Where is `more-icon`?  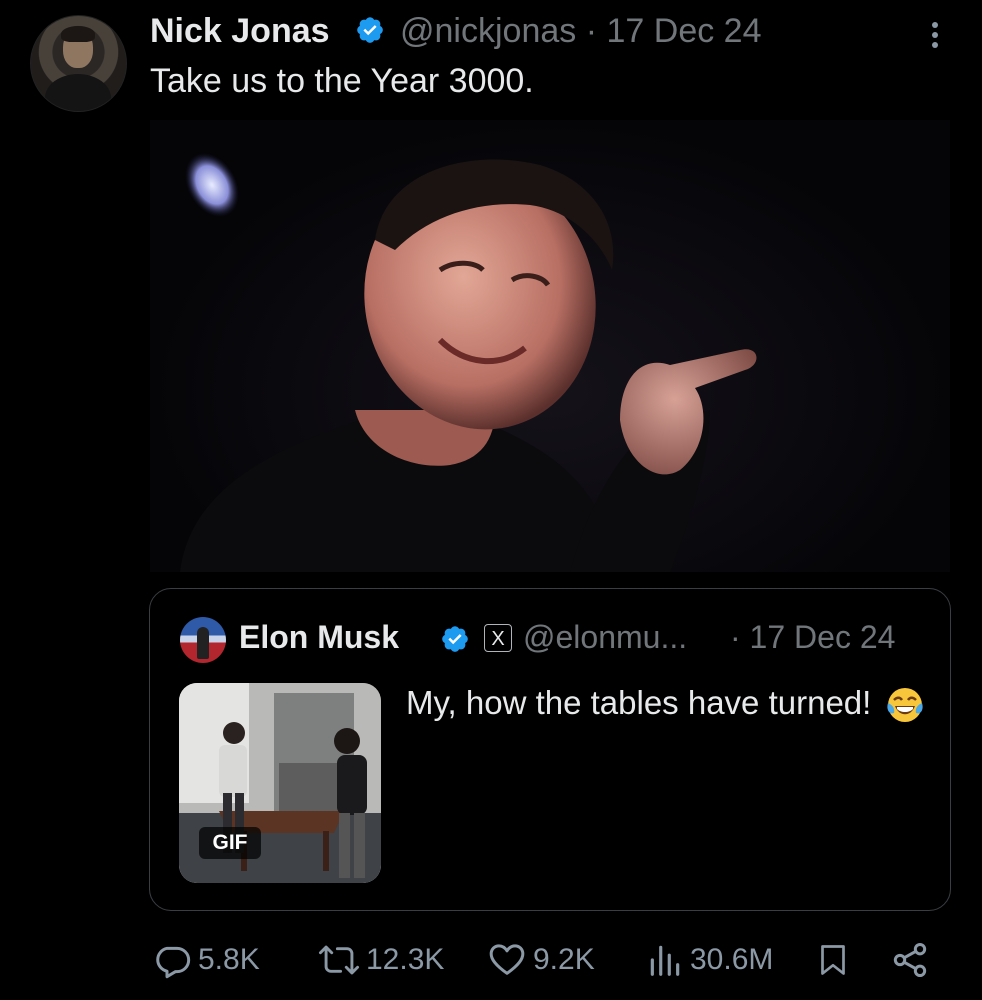 more-icon is located at coordinates (935, 35).